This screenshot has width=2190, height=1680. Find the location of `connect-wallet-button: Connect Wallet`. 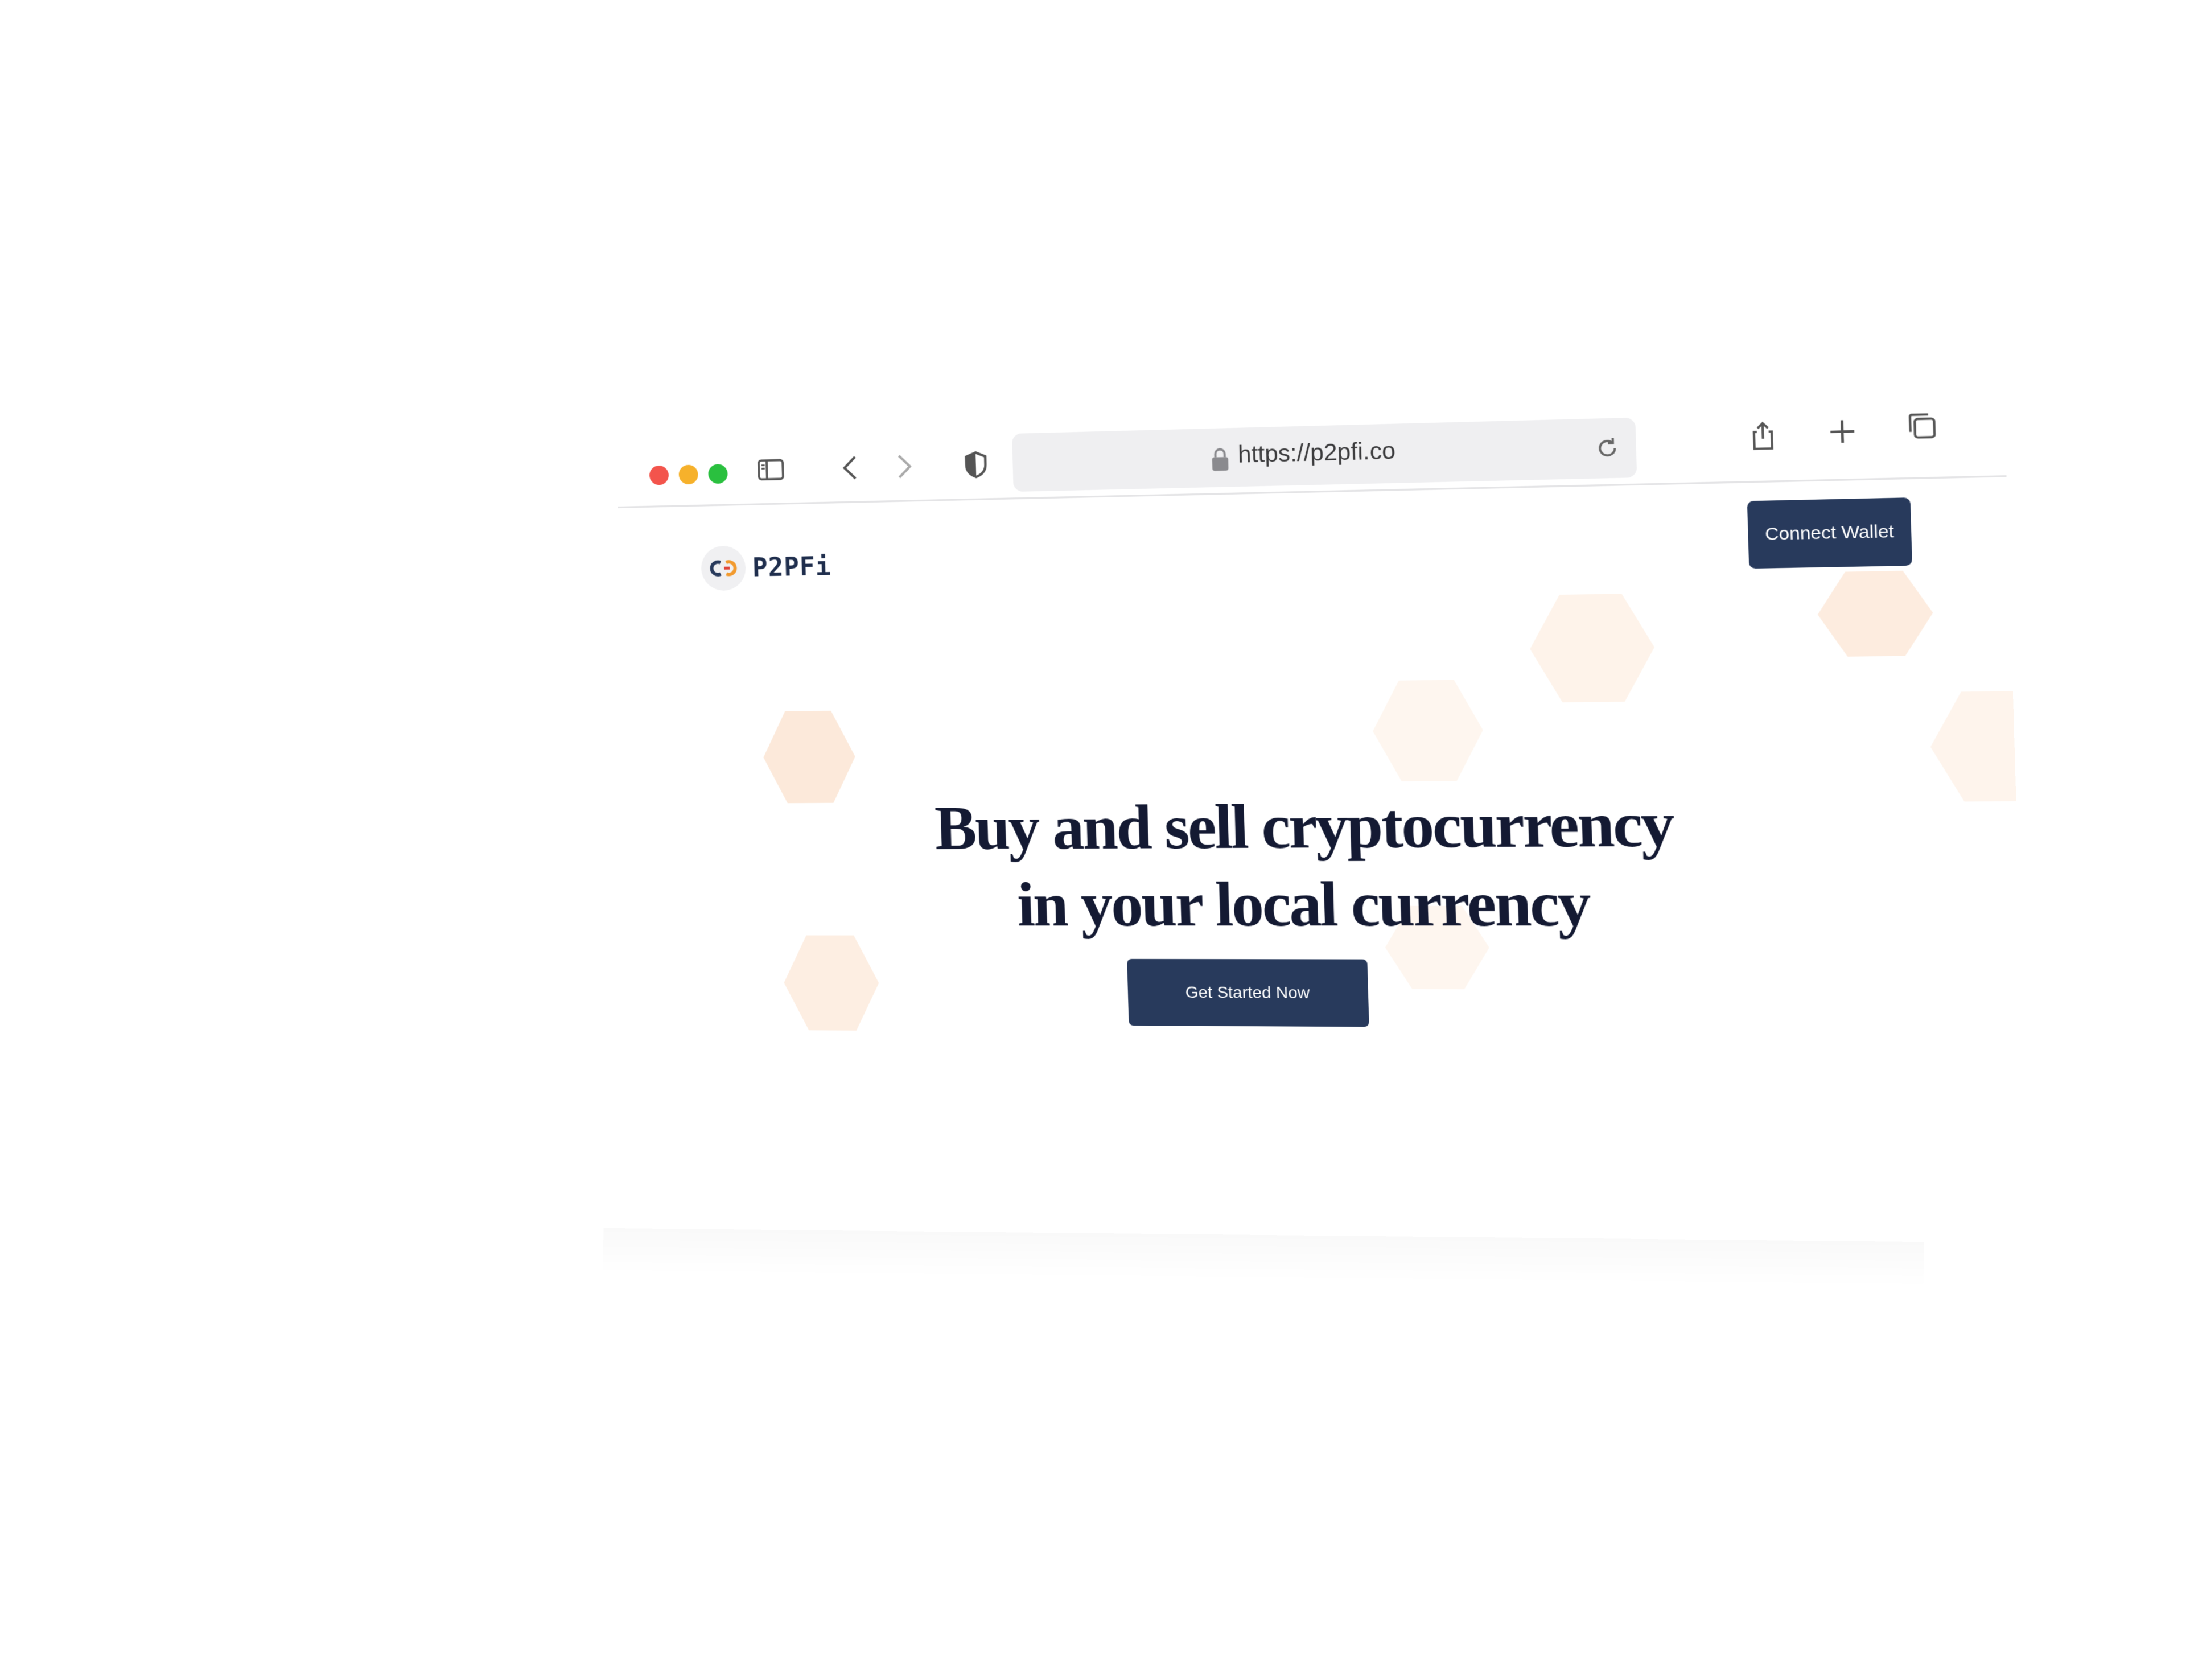

connect-wallet-button: Connect Wallet is located at coordinates (1829, 533).